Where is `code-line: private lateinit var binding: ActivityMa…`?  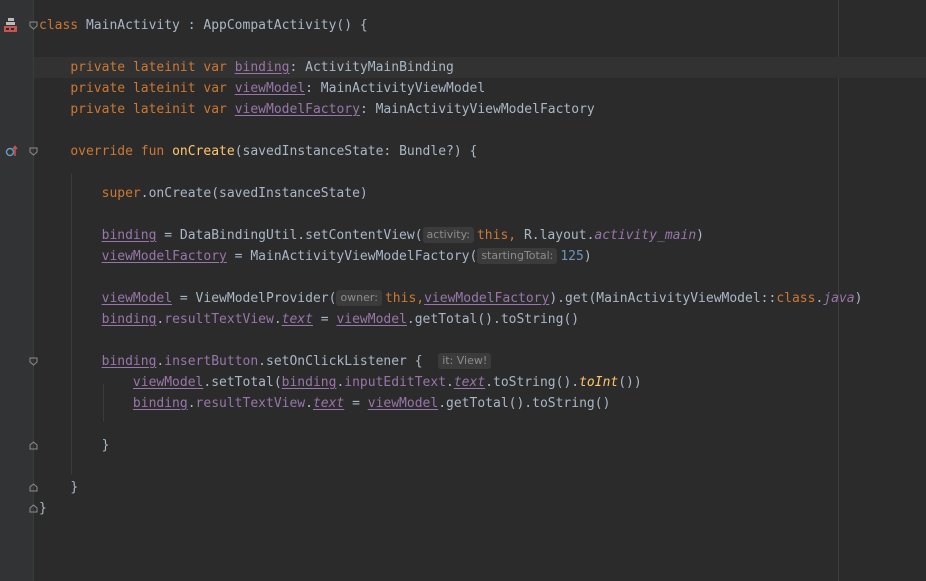 code-line: private lateinit var binding: ActivityMa… is located at coordinates (246, 67).